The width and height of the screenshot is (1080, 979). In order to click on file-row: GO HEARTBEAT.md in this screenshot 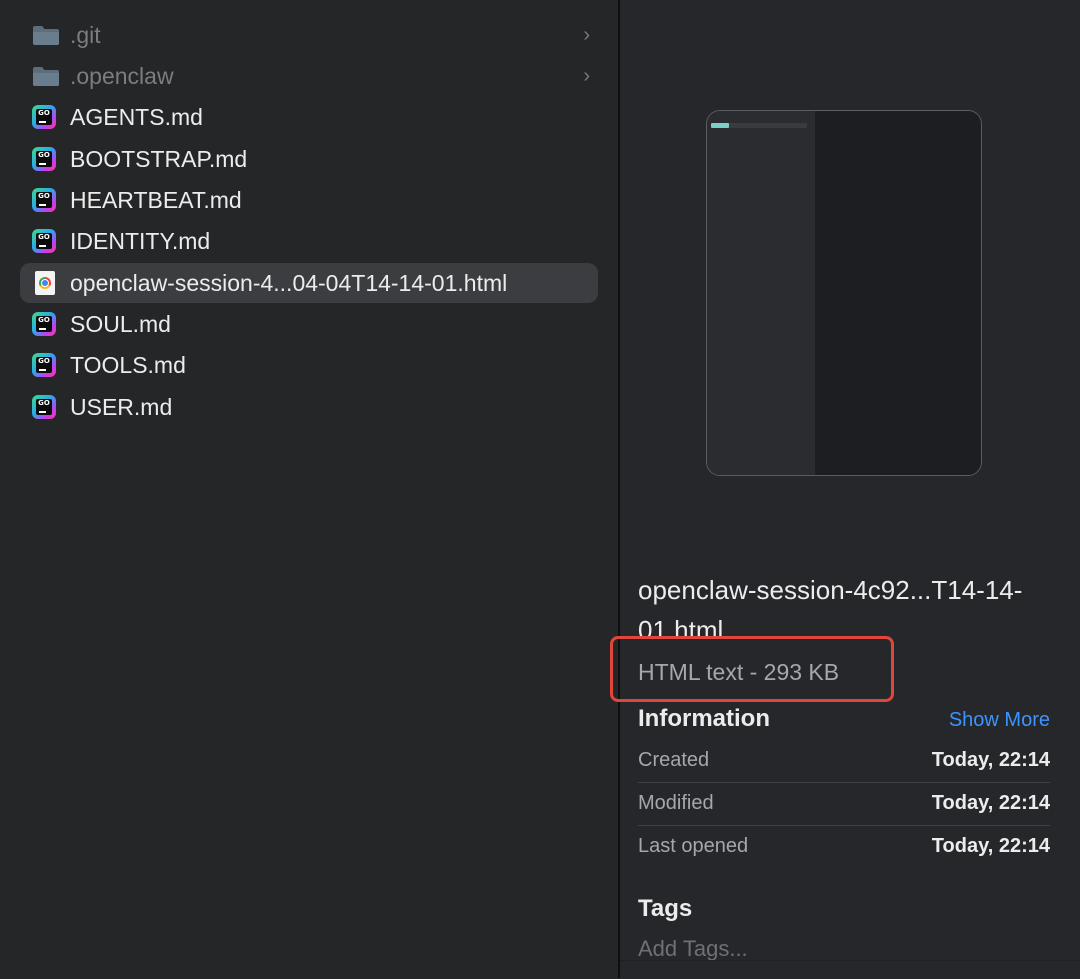, I will do `click(309, 200)`.